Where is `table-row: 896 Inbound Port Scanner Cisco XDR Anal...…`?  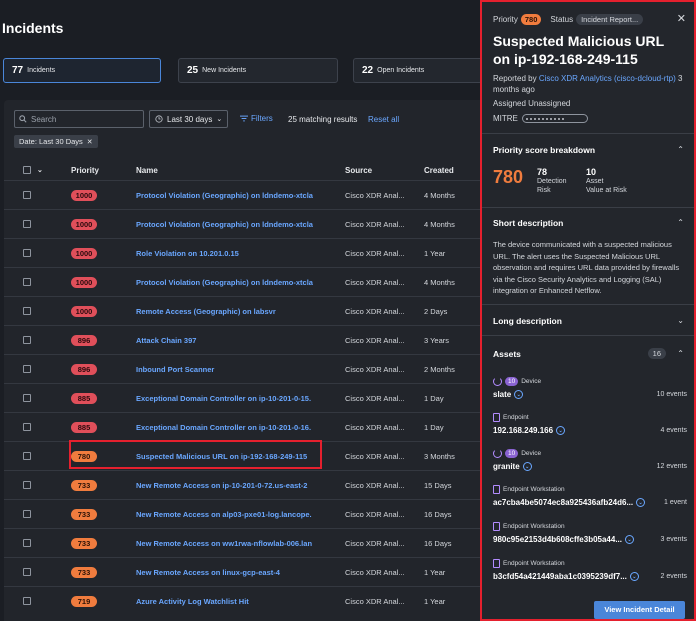
table-row: 896 Inbound Port Scanner Cisco XDR Anal...… is located at coordinates (242, 368).